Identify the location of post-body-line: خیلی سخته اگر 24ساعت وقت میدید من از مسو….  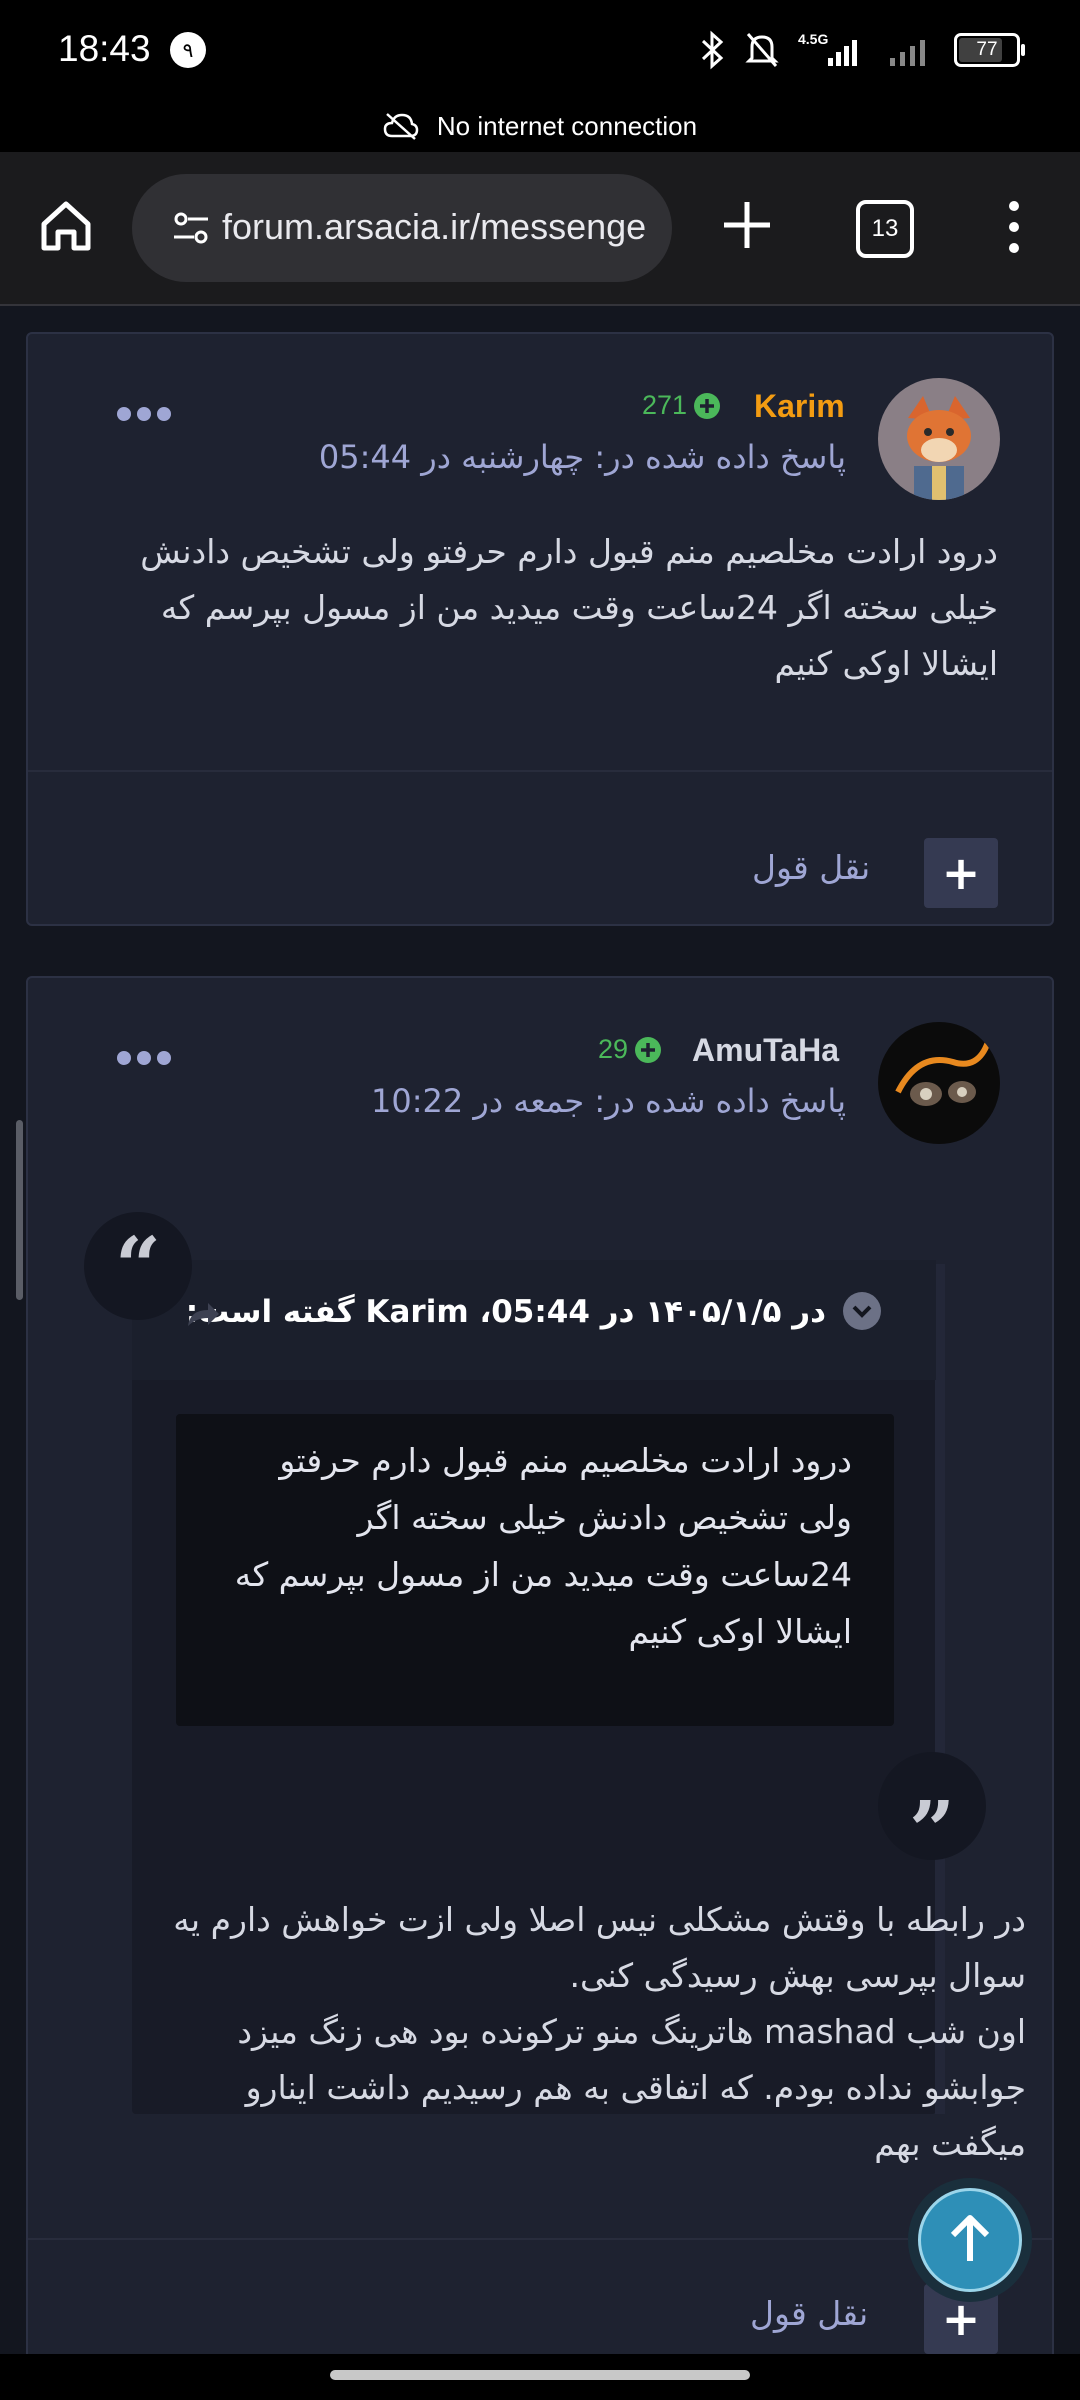
(579, 607).